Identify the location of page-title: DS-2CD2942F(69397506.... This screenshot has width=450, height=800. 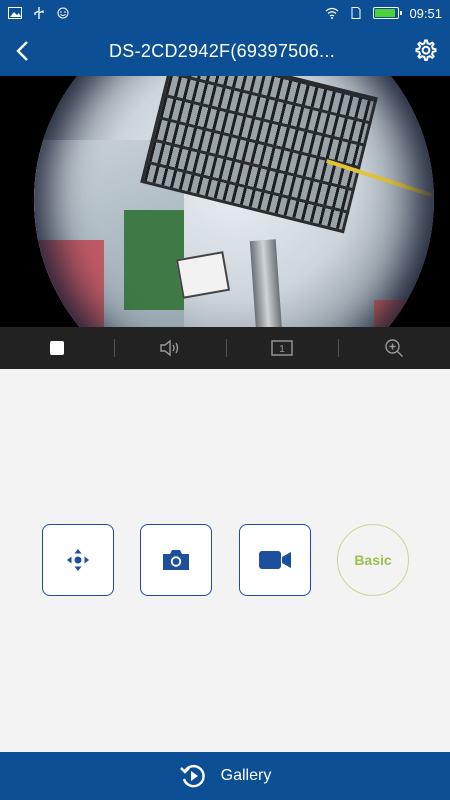
(222, 50).